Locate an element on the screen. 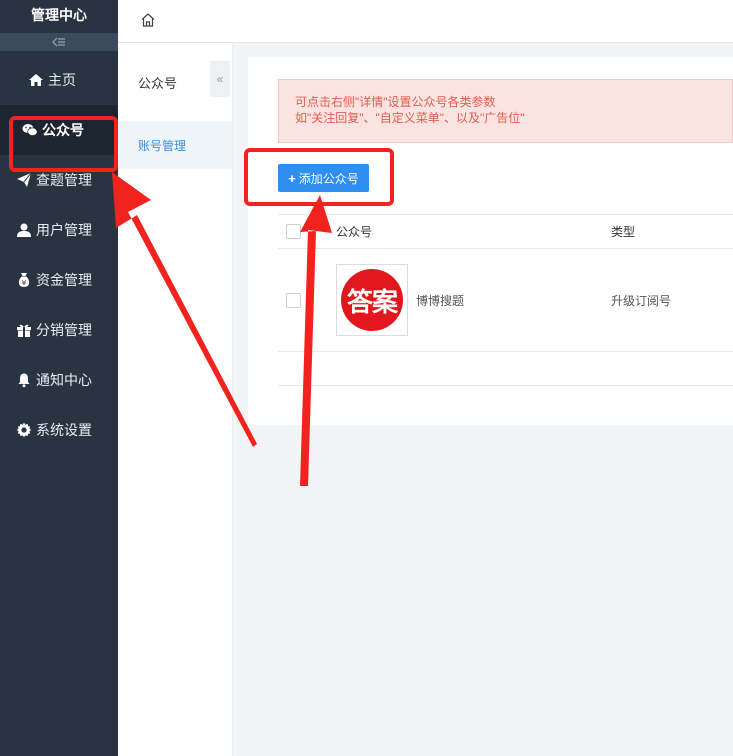 The width and height of the screenshot is (733, 756). select-all-checkbox is located at coordinates (293, 231).